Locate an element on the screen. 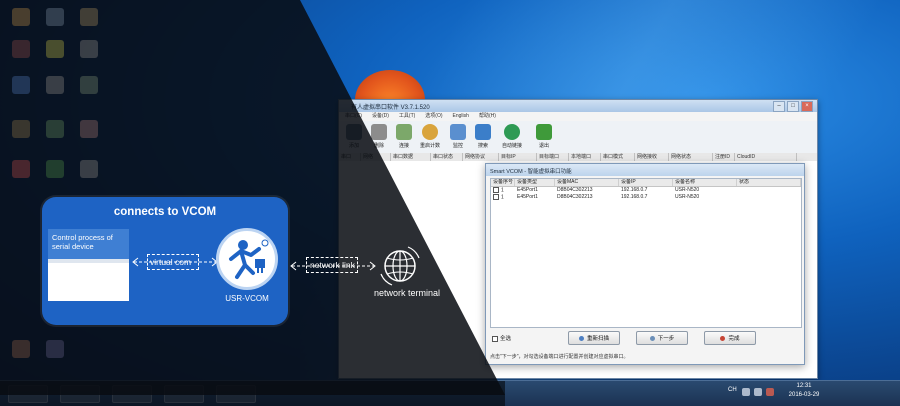 The width and height of the screenshot is (900, 406). next-button: 下一步 is located at coordinates (662, 338).